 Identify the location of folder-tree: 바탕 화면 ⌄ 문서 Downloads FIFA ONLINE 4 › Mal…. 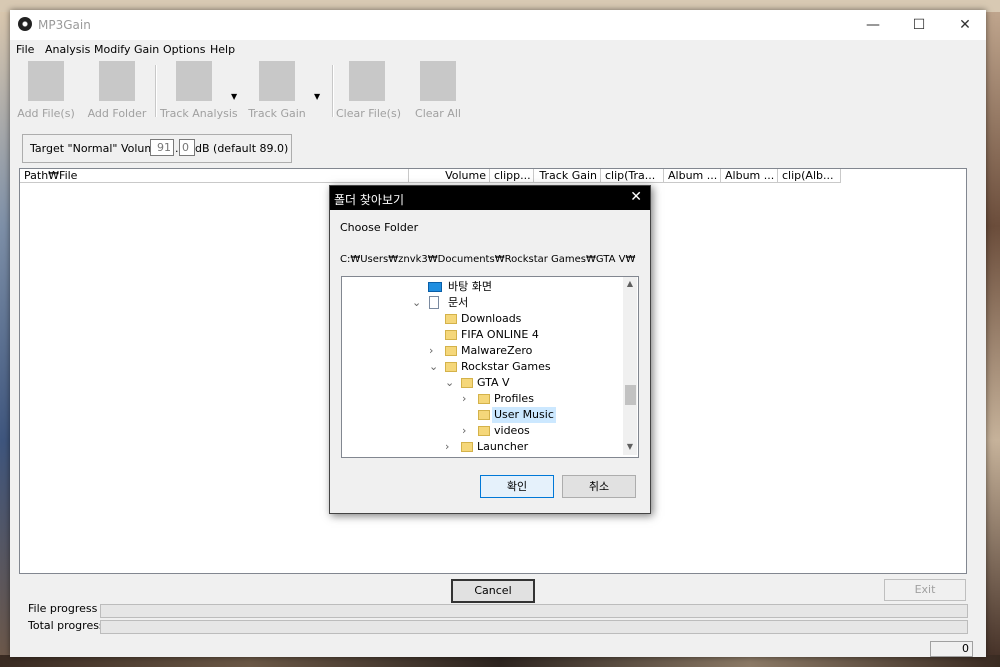
(490, 367).